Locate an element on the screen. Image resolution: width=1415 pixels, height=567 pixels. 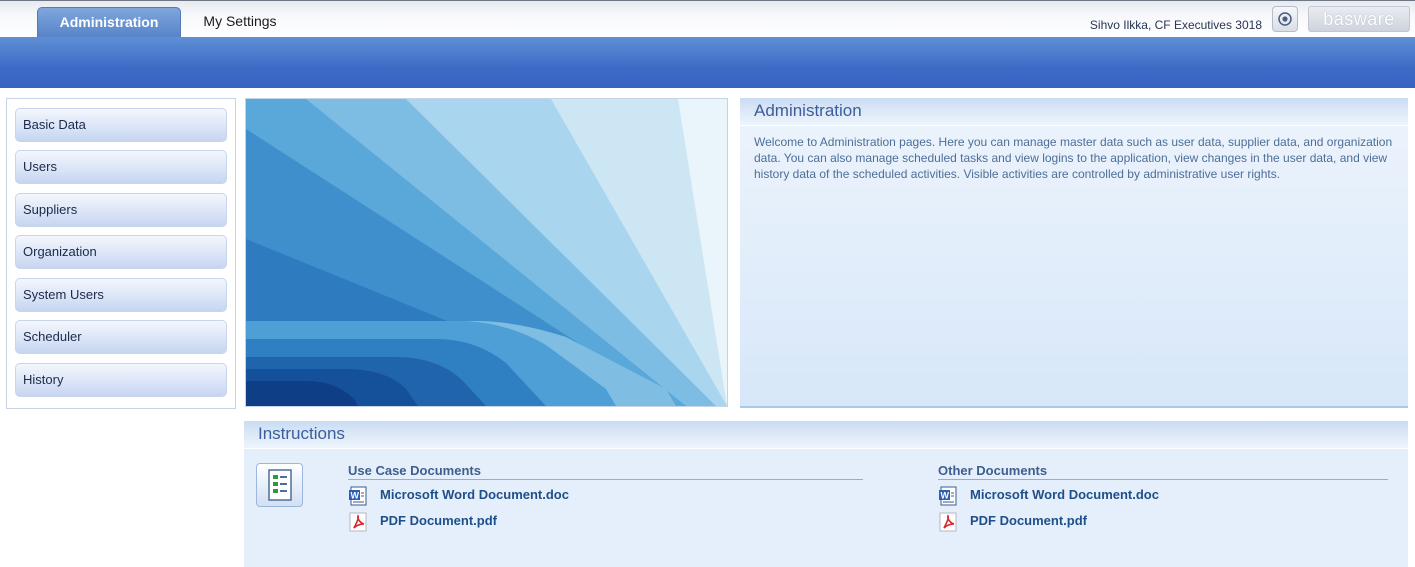
tab-administration: Administration is located at coordinates (109, 22).